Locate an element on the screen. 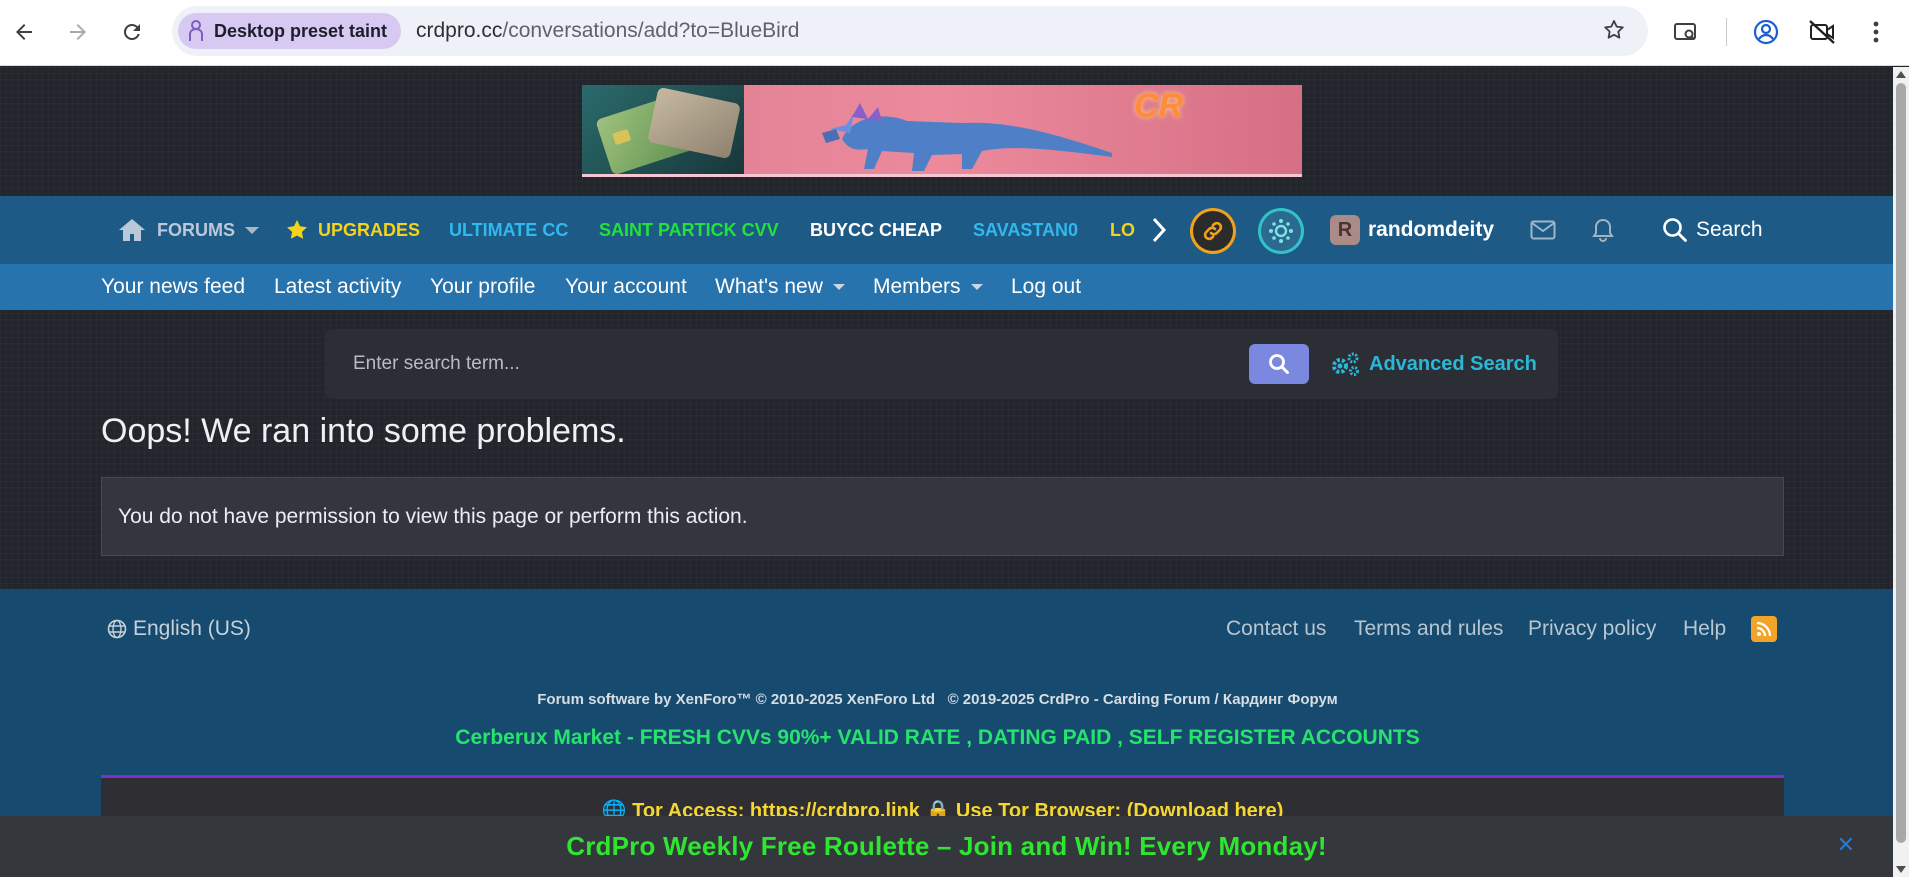  search-submit-button is located at coordinates (1279, 364).